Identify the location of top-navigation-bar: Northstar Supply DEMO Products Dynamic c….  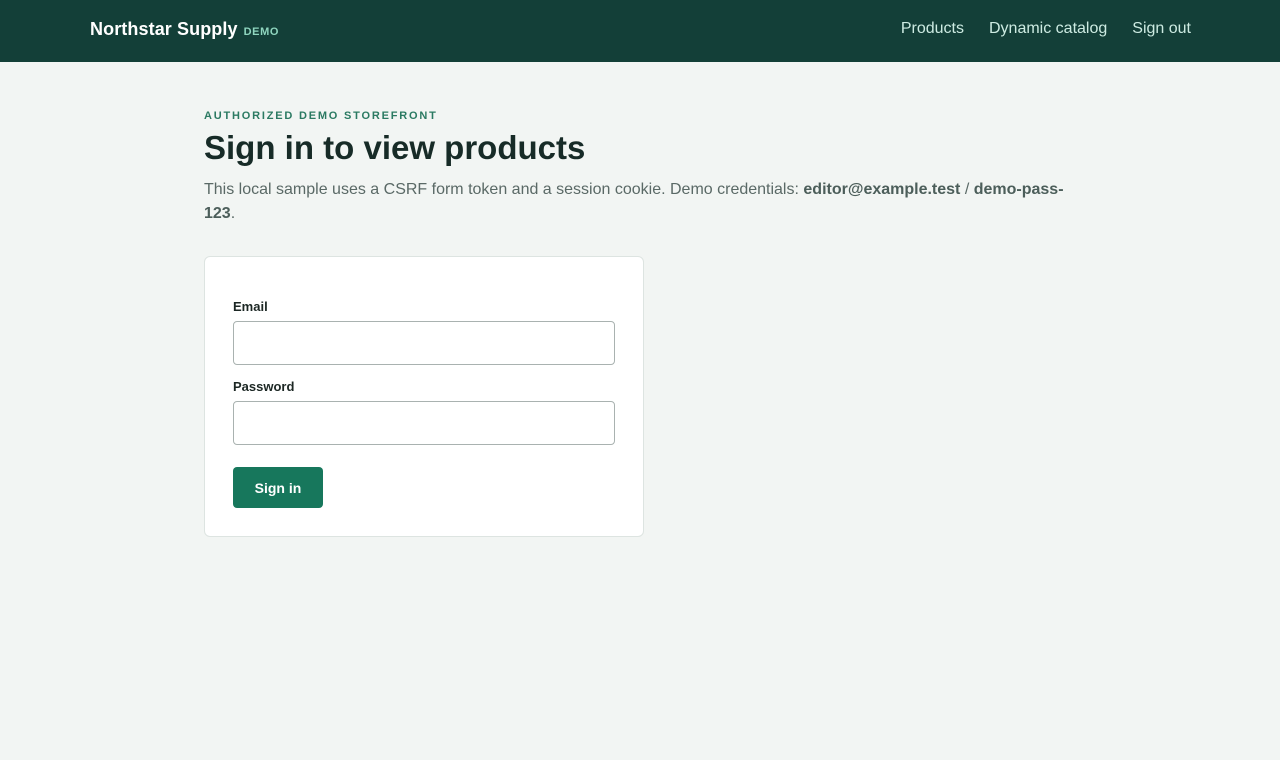
(640, 31).